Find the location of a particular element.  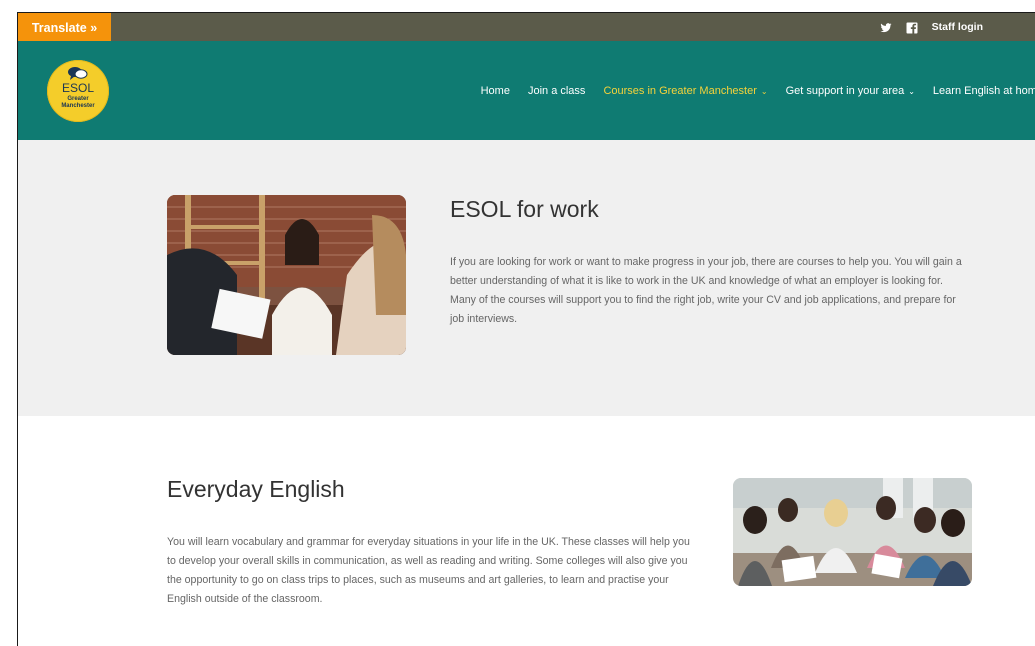

nav-get-support: Get support in your area ⌄ is located at coordinates (850, 91).